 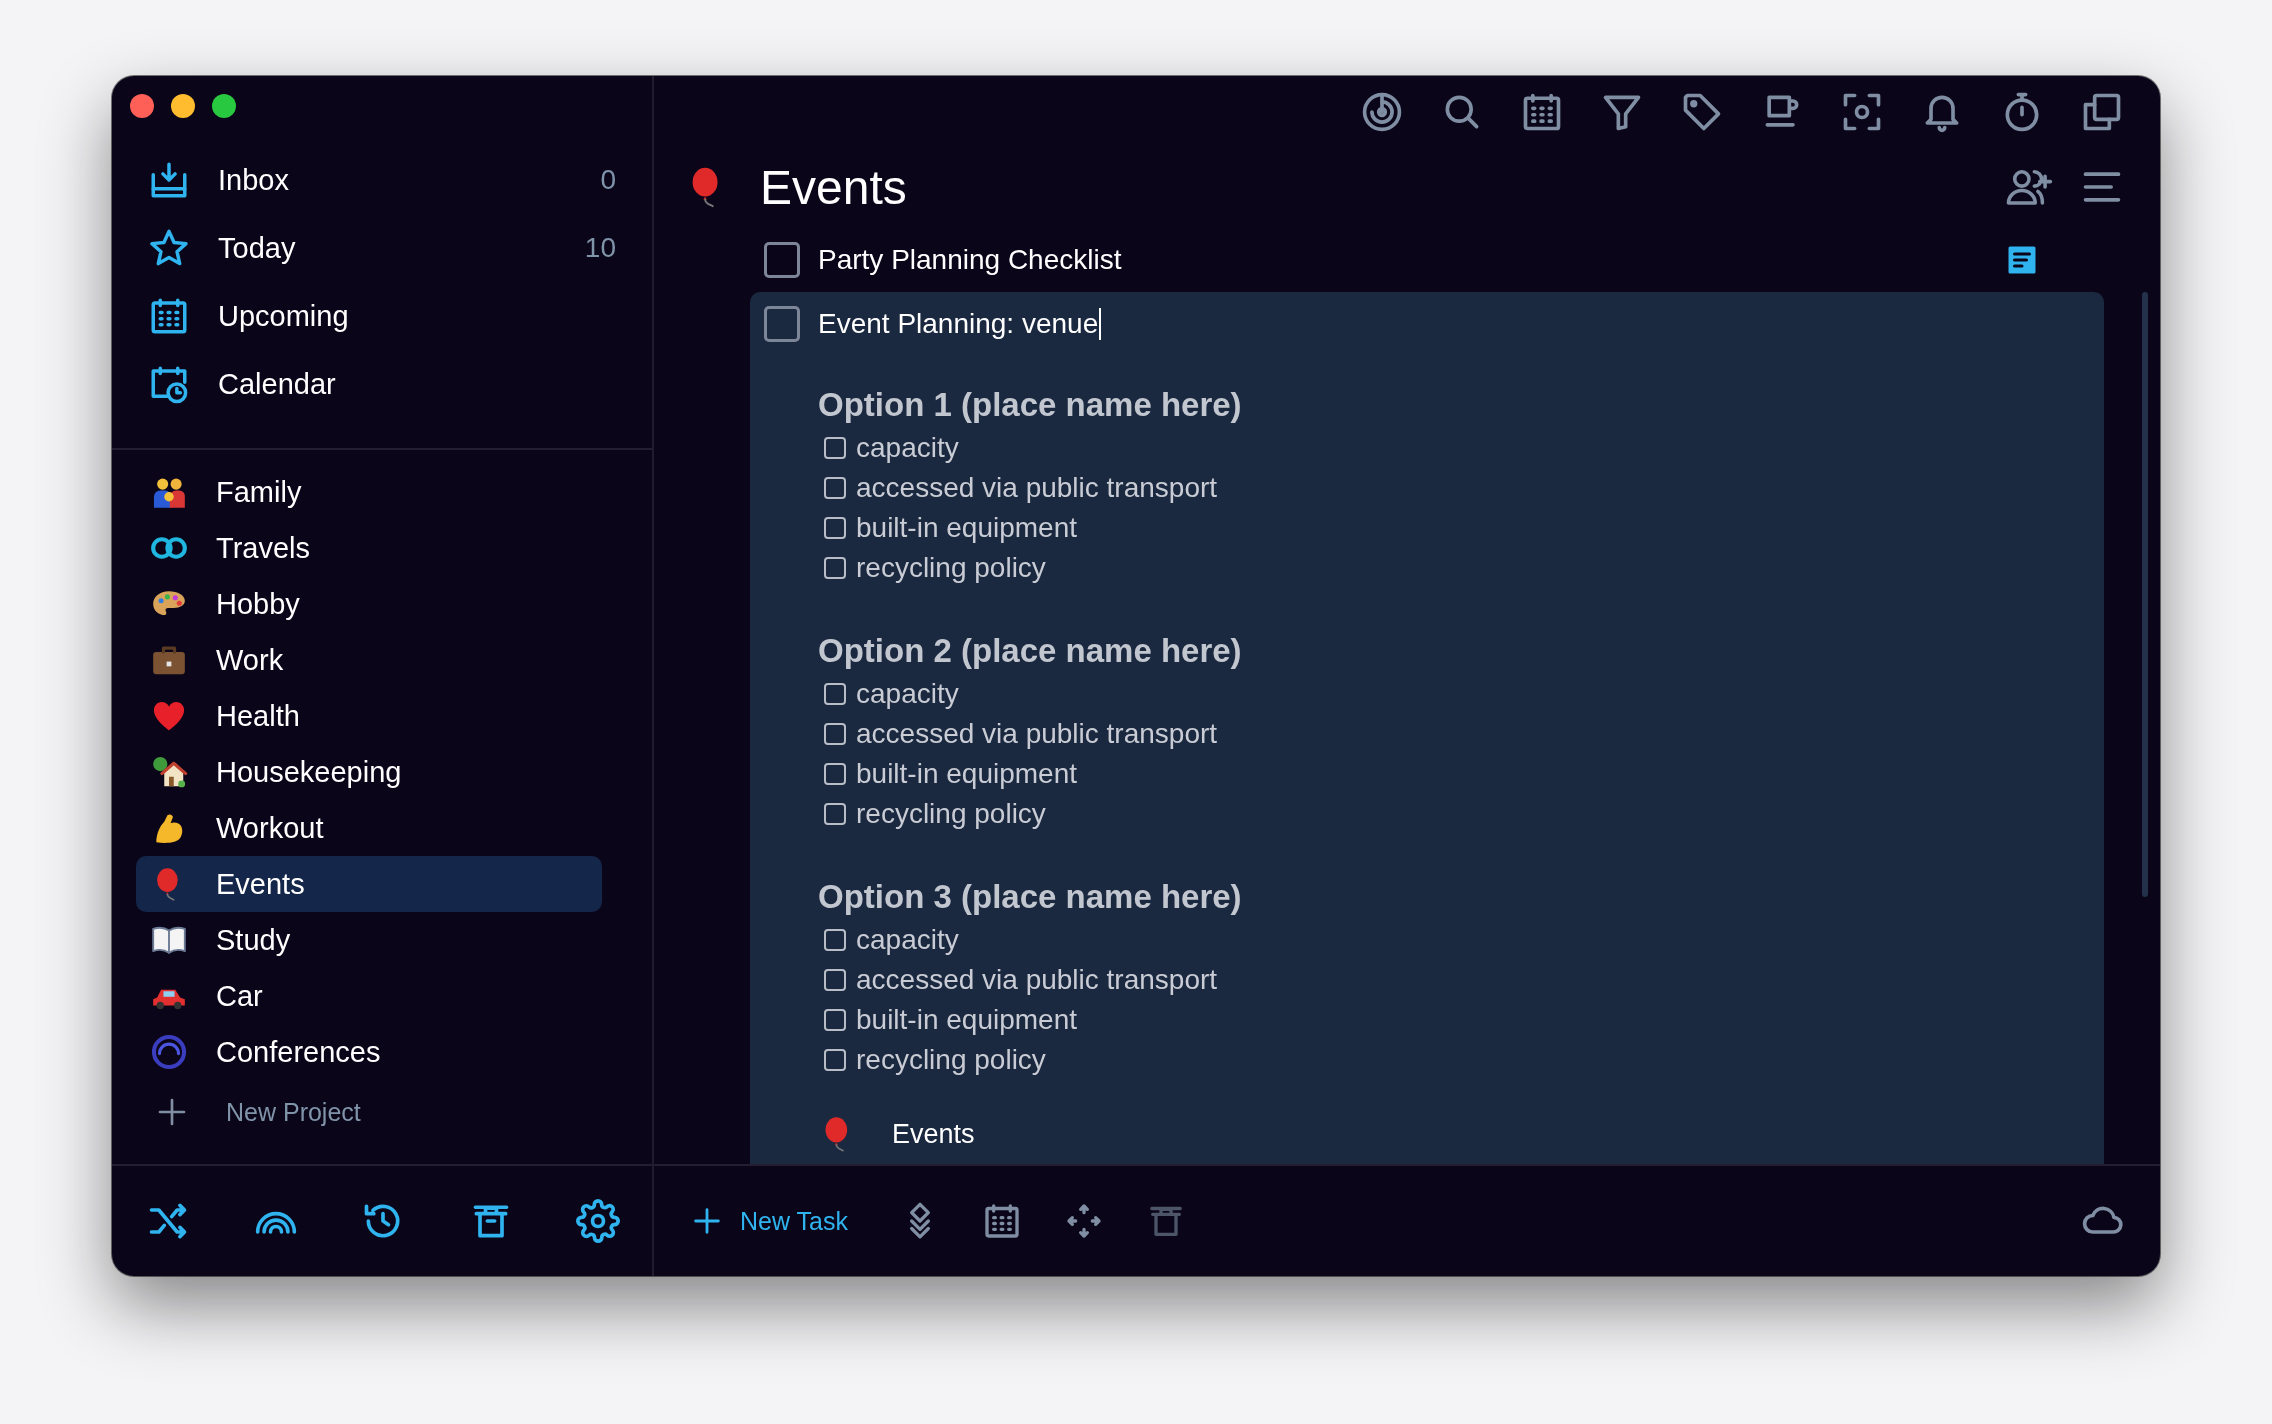 I want to click on project-item: Family, so click(x=369, y=492).